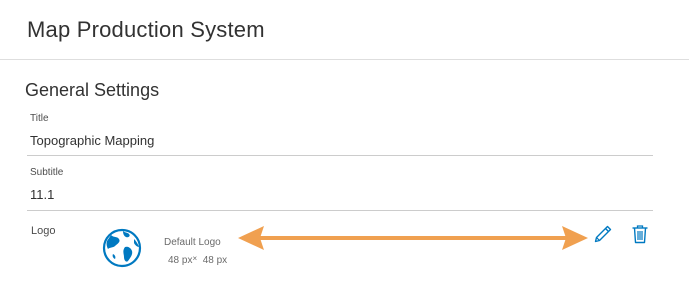 The image size is (689, 291). What do you see at coordinates (42, 194) in the screenshot?
I see `subtitle-field-input: 11.1` at bounding box center [42, 194].